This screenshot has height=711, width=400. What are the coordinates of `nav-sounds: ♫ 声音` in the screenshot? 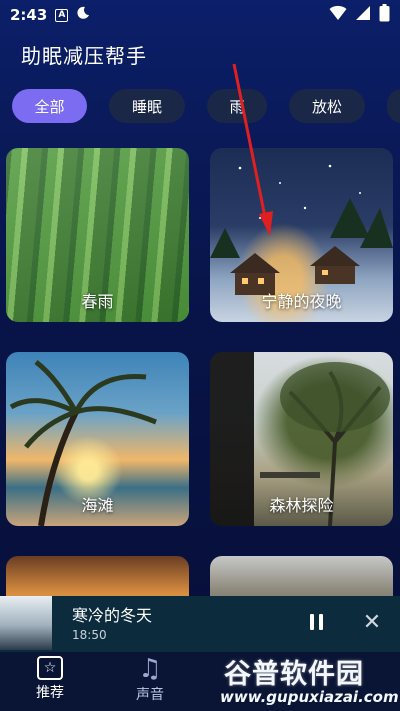 It's located at (150, 681).